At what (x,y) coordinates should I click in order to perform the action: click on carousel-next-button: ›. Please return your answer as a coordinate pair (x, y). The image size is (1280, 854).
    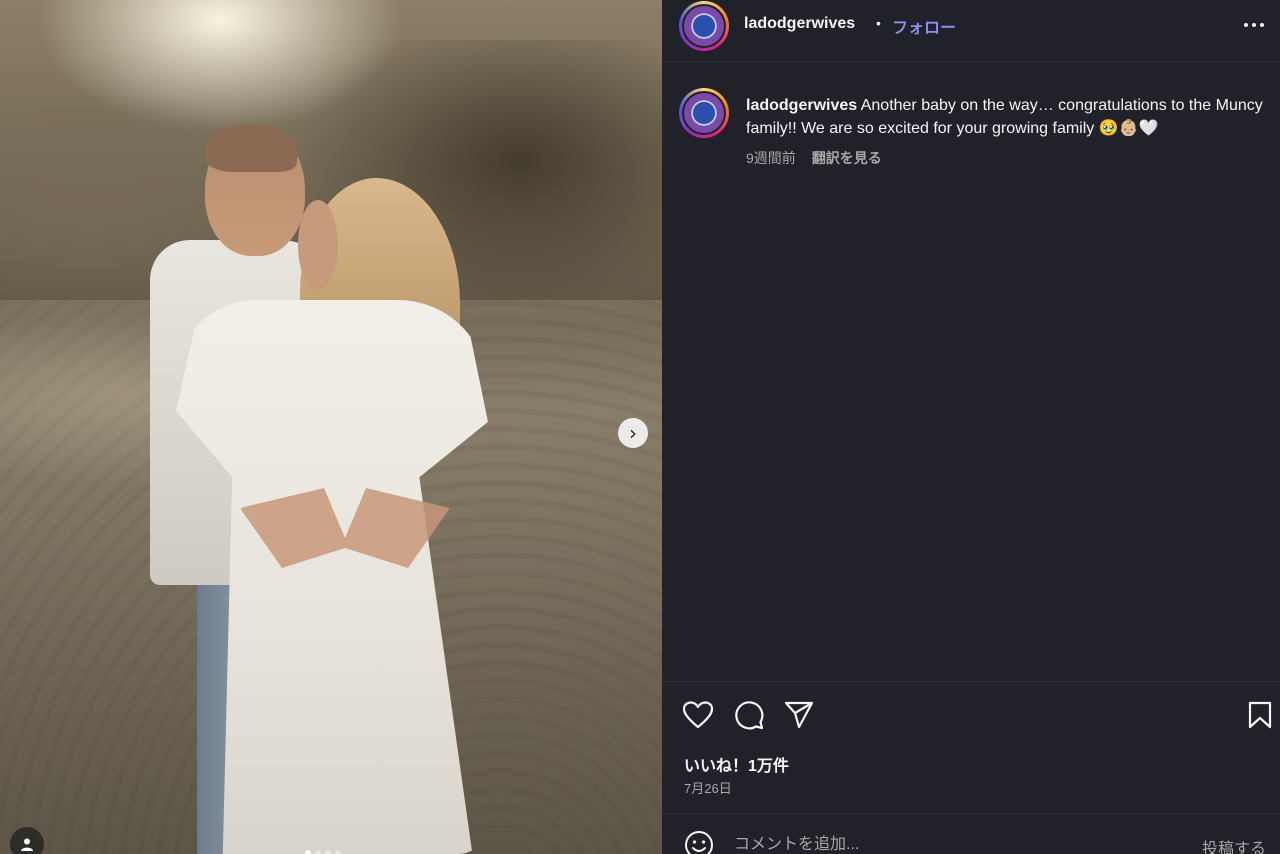
    Looking at the image, I should click on (633, 433).